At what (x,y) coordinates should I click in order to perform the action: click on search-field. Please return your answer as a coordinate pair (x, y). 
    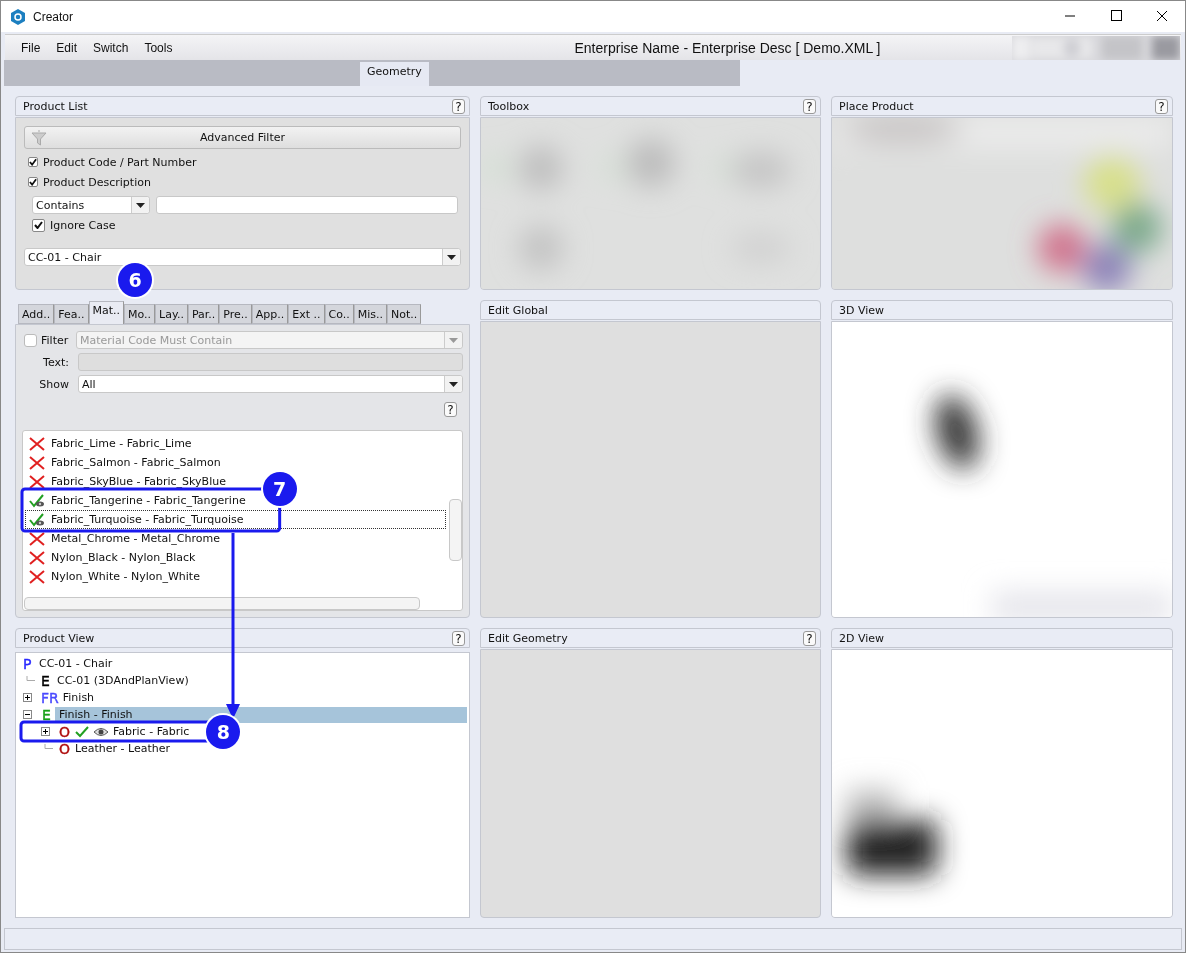
    Looking at the image, I should click on (307, 205).